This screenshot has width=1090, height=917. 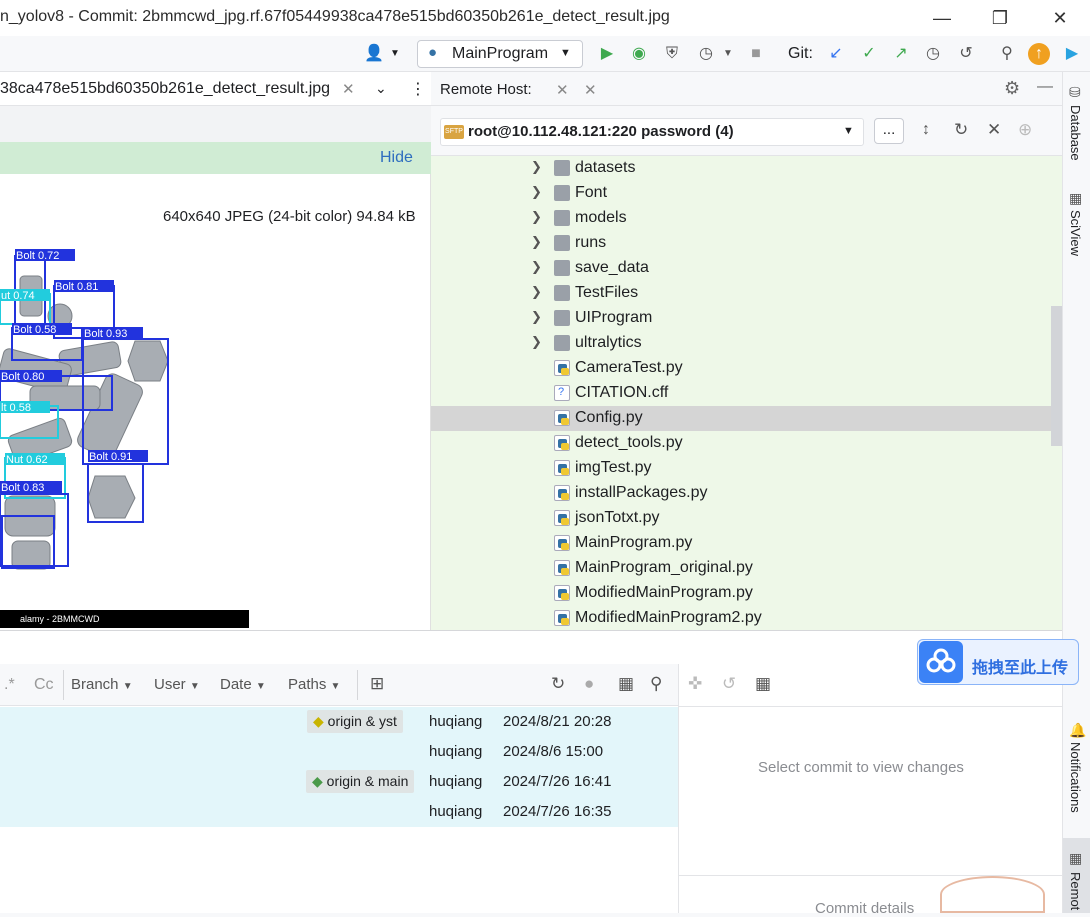 I want to click on close-icon: ✕, so click(x=590, y=90).